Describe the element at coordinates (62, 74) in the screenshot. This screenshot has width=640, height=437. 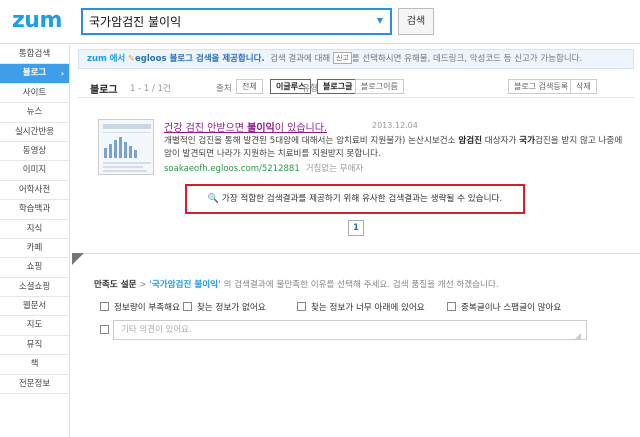
I see `chevron-right-icon: ›` at that location.